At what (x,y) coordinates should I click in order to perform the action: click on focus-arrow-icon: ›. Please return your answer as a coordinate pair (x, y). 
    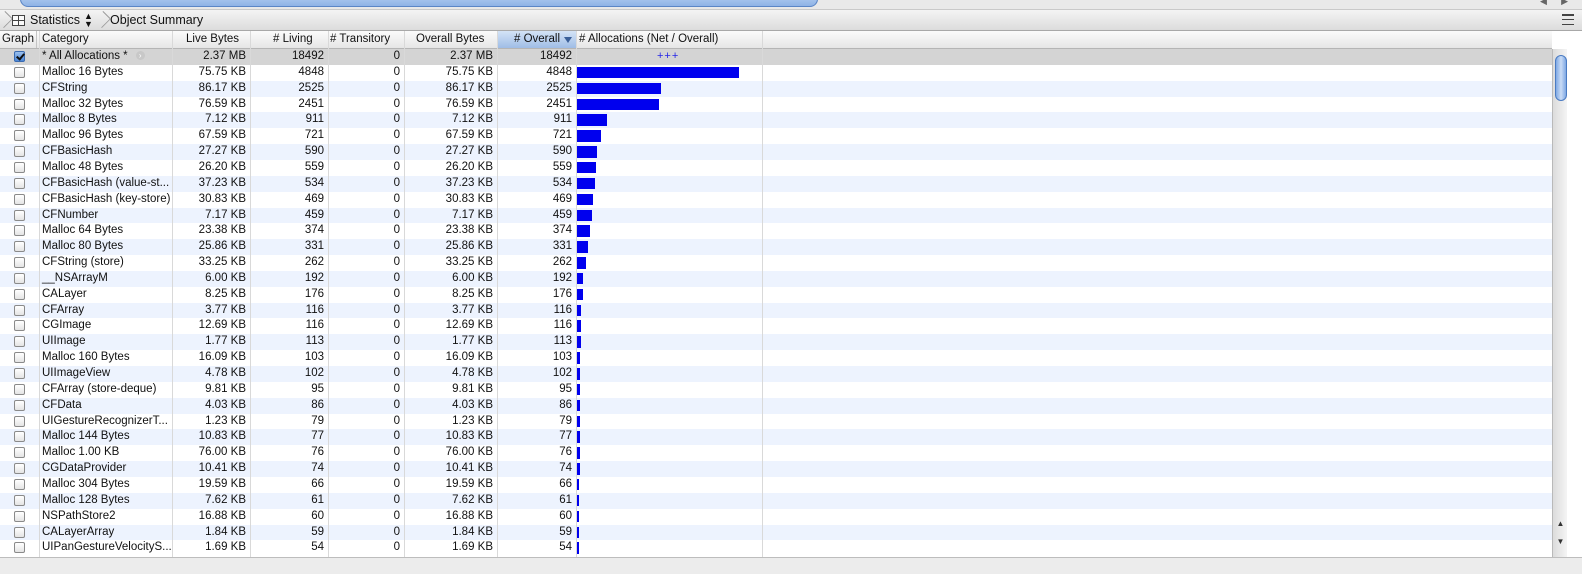
    Looking at the image, I should click on (140, 56).